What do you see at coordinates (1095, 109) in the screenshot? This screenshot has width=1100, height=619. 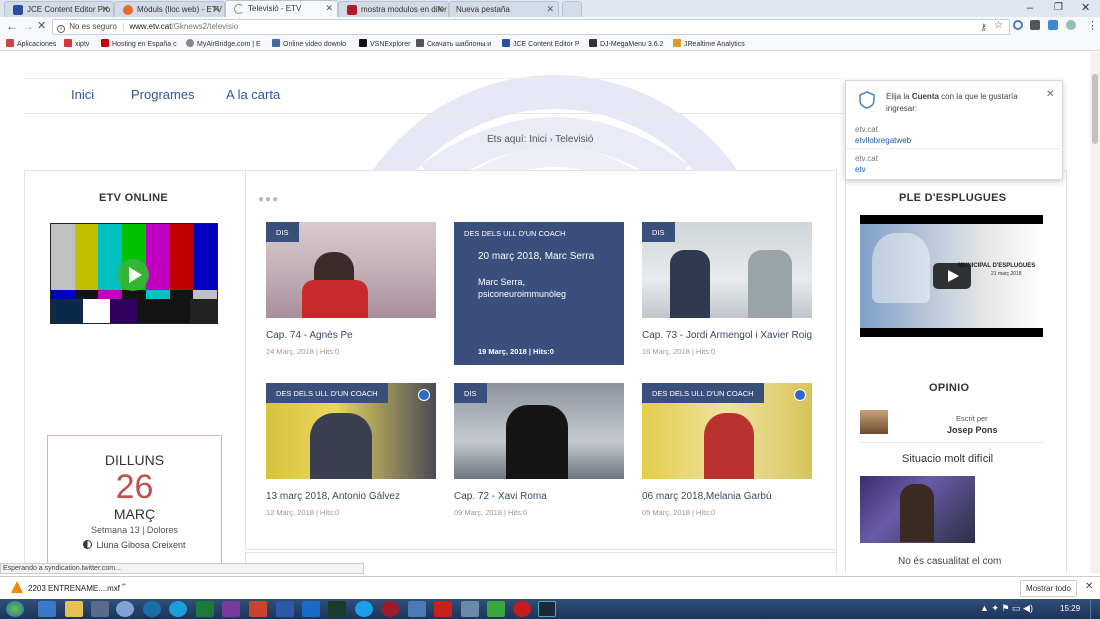 I see `scrollbar-thumb` at bounding box center [1095, 109].